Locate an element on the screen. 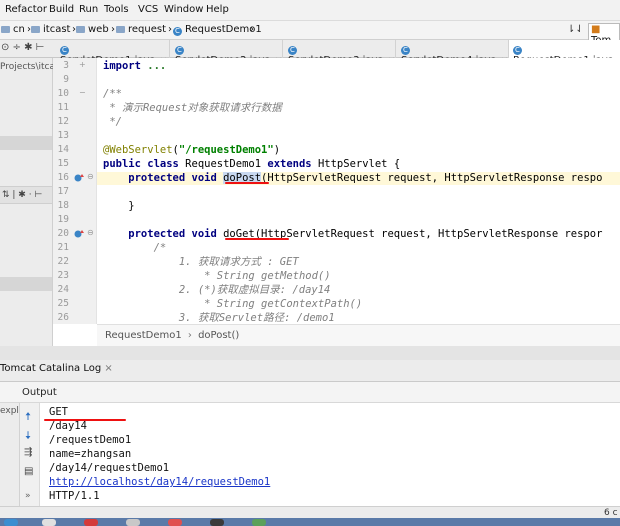  output-line: name=zhangsan is located at coordinates (90, 454).